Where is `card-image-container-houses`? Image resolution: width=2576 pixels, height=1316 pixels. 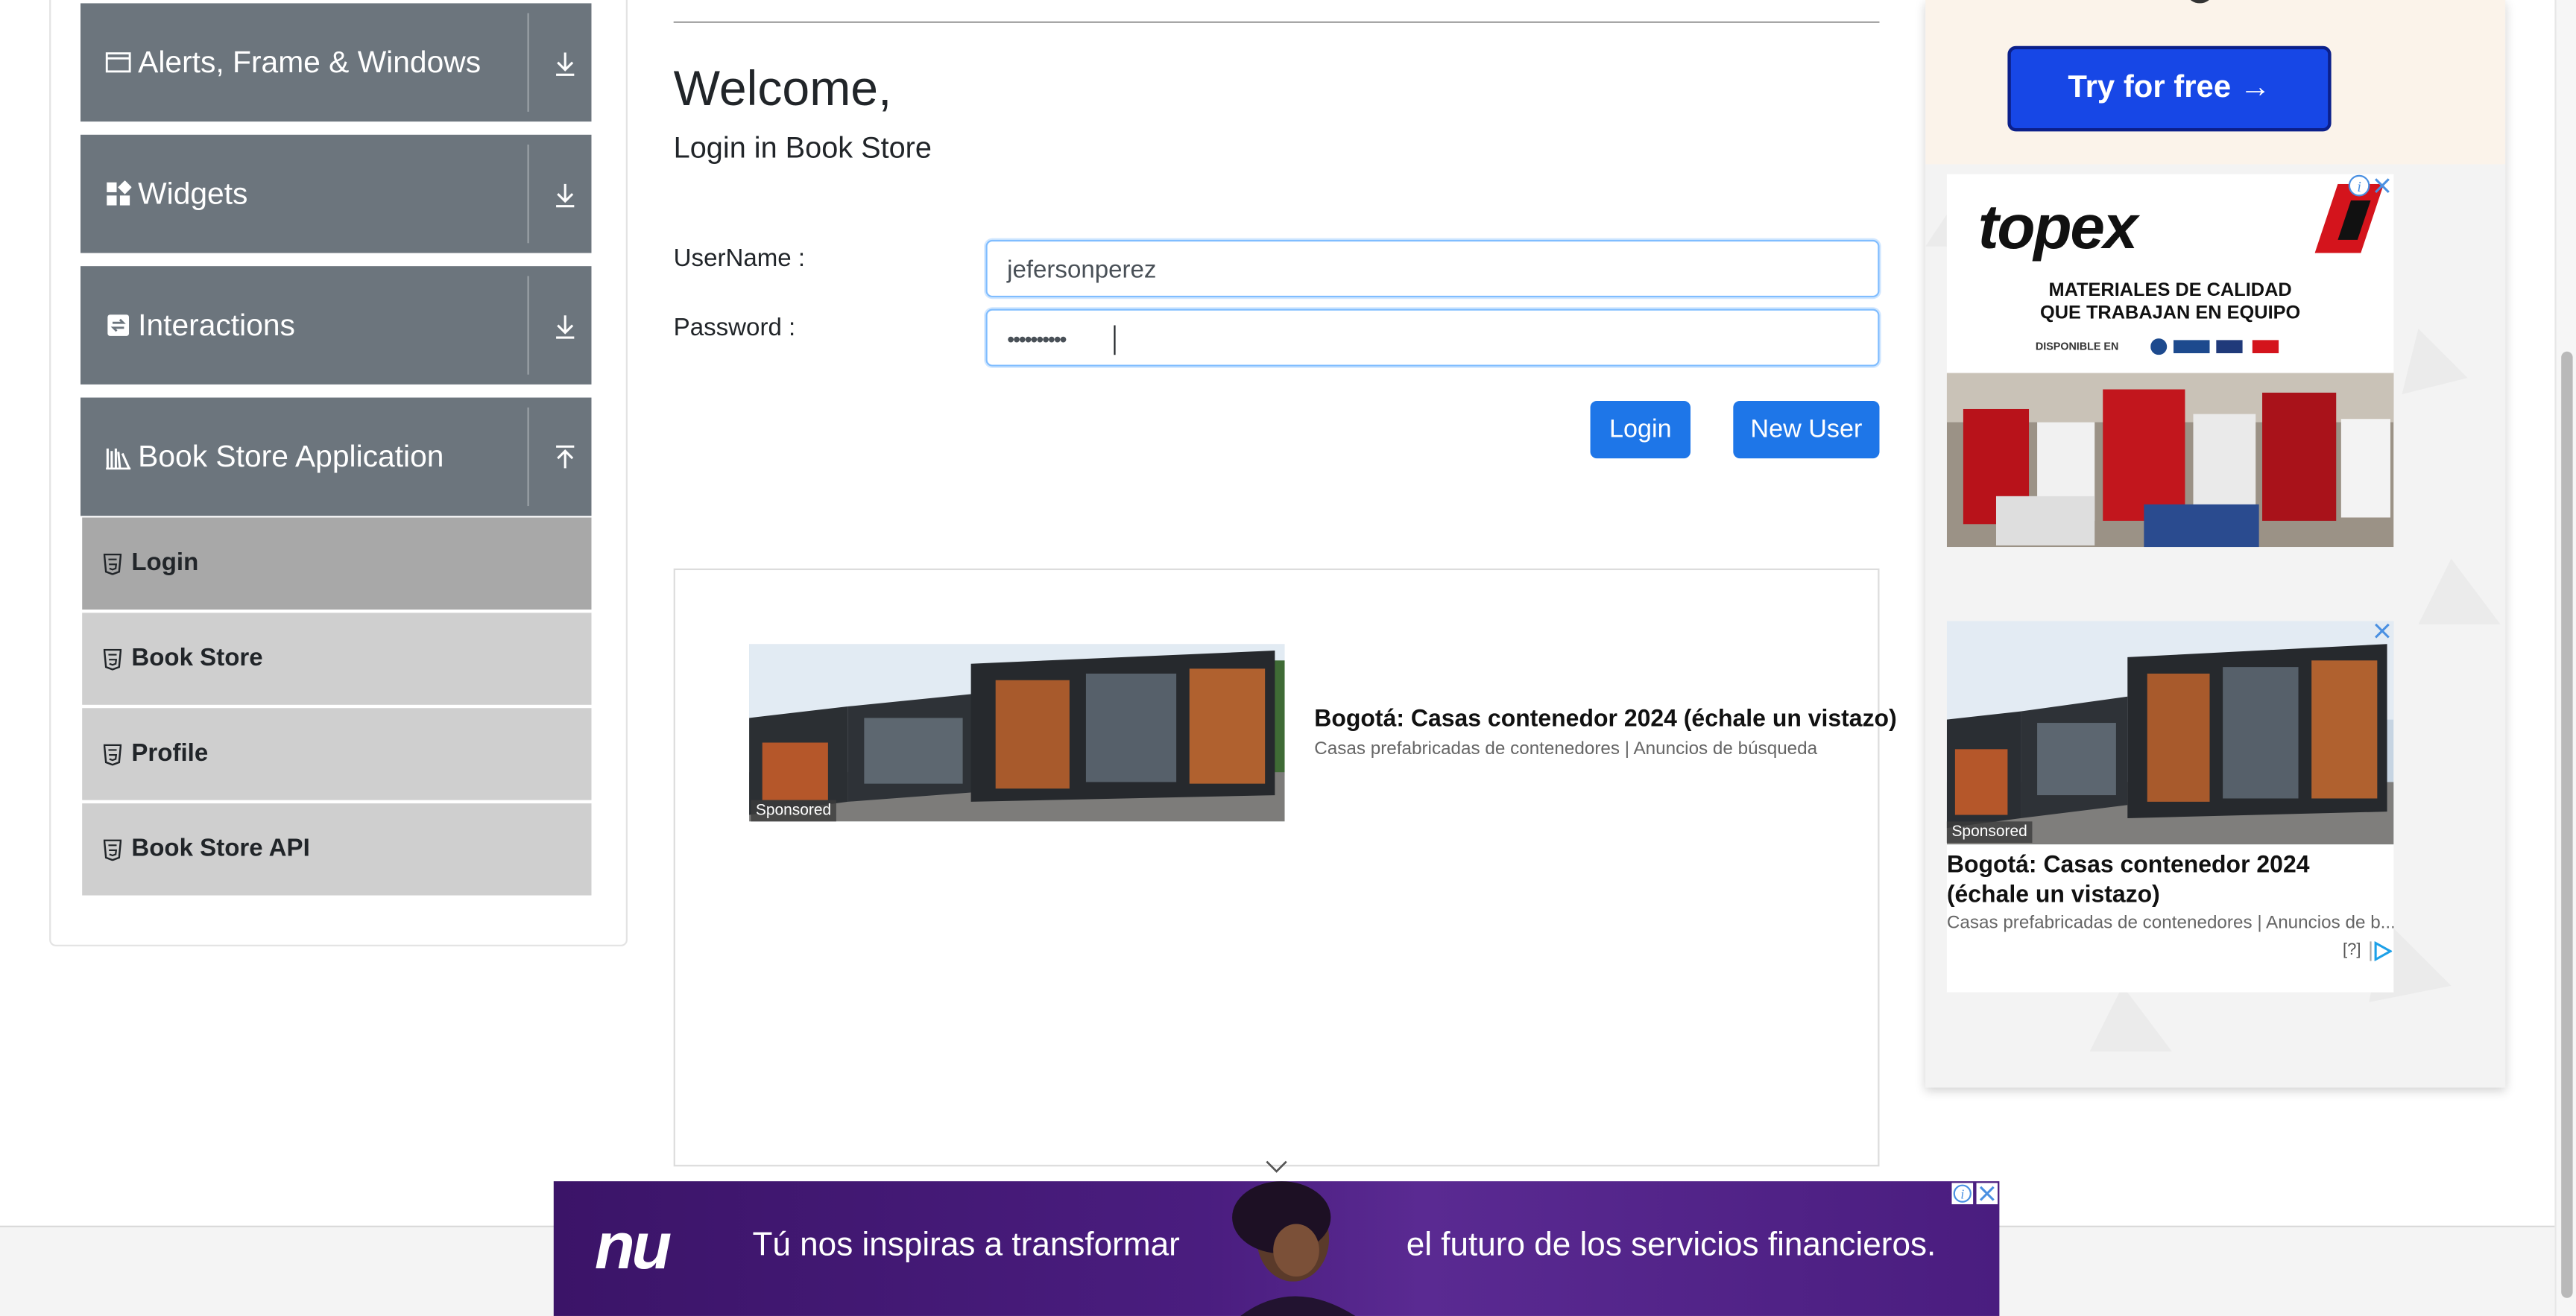 card-image-container-houses is located at coordinates (2170, 733).